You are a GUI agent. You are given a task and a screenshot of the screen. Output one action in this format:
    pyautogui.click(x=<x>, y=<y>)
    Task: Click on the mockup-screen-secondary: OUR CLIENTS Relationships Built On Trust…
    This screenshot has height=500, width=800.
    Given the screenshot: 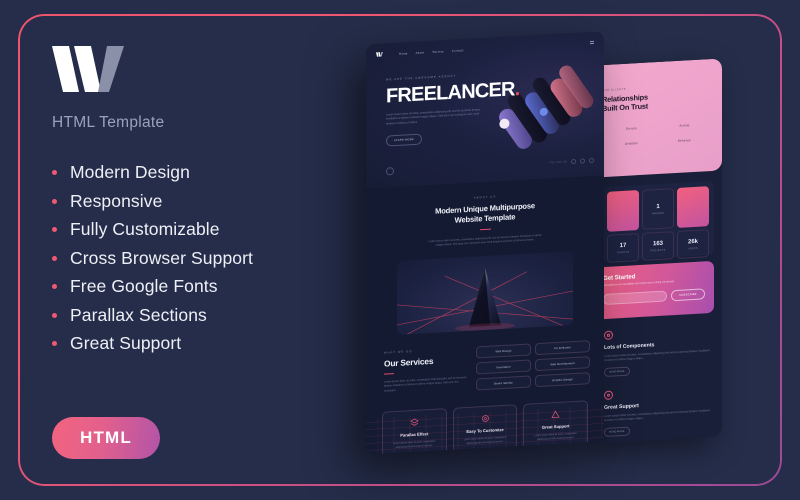 What is the action you would take?
    pyautogui.click(x=658, y=251)
    